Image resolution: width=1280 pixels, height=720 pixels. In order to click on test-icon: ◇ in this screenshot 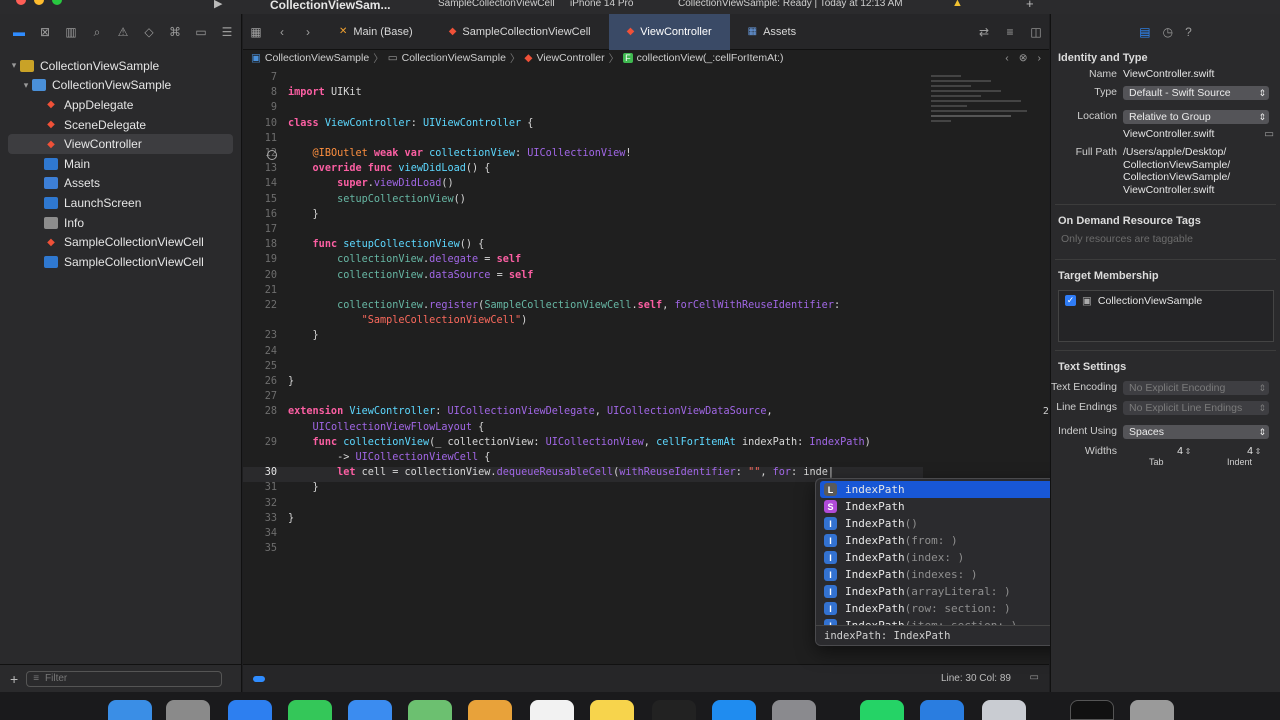, I will do `click(149, 32)`.